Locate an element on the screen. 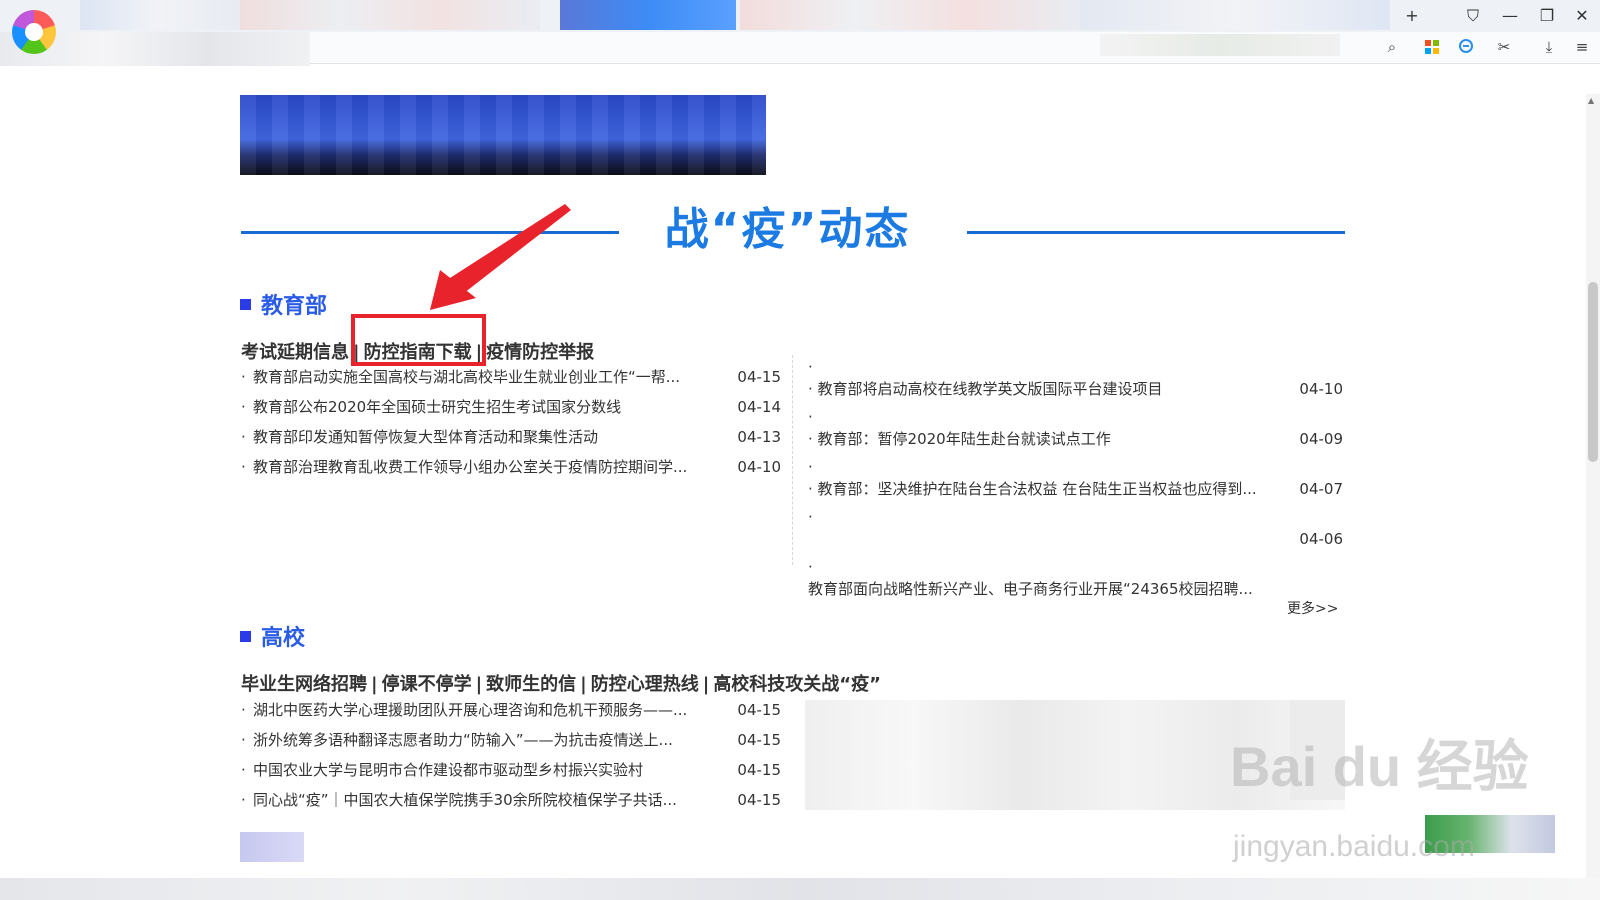 The height and width of the screenshot is (900, 1600). scroll-up-arrow-icon: ▲ is located at coordinates (1591, 100).